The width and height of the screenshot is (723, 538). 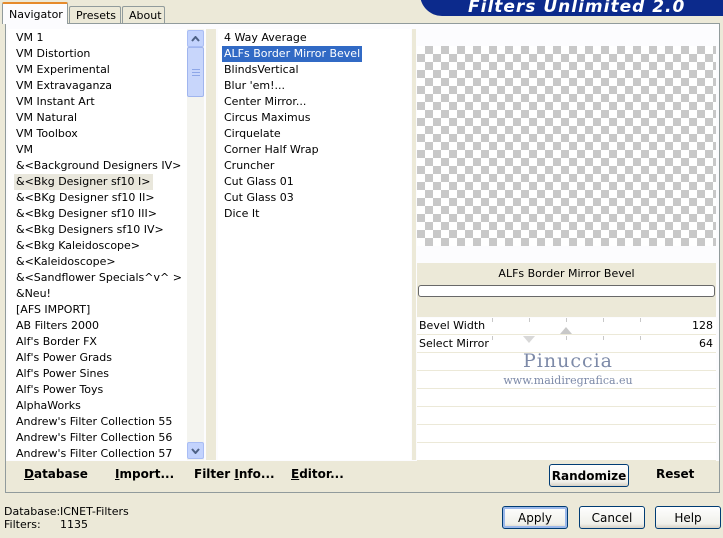 What do you see at coordinates (64, 86) in the screenshot?
I see `list-item: VM Extravaganza` at bounding box center [64, 86].